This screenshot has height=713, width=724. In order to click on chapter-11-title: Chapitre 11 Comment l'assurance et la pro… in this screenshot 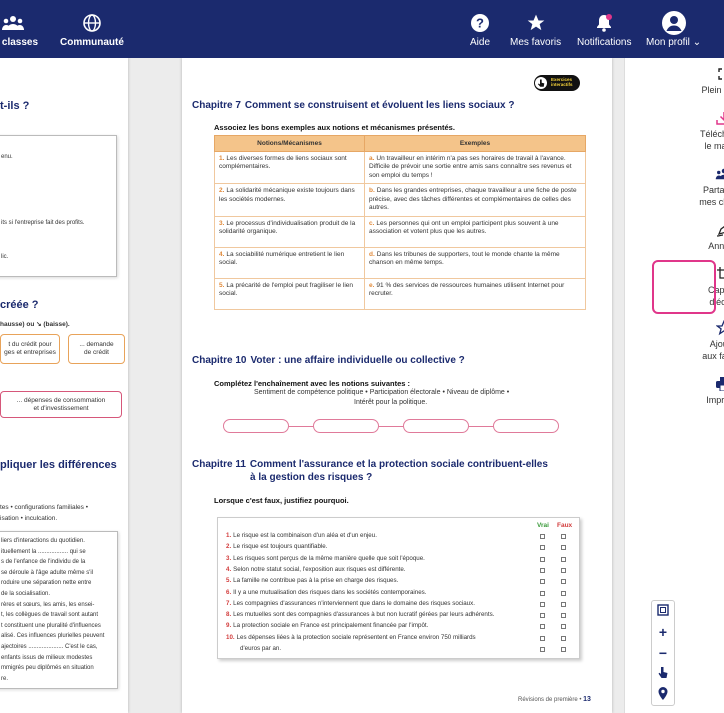, I will do `click(370, 471)`.